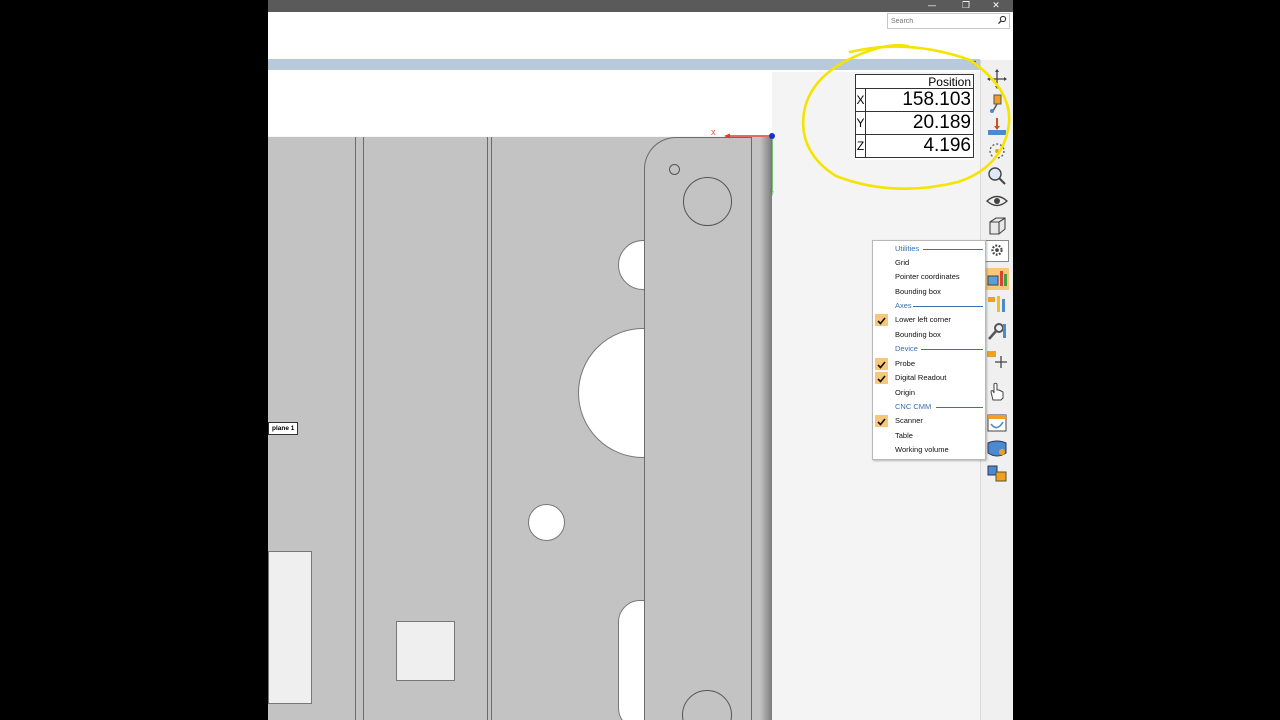 This screenshot has height=720, width=1280. Describe the element at coordinates (425, 651) in the screenshot. I see `square-pocket` at that location.